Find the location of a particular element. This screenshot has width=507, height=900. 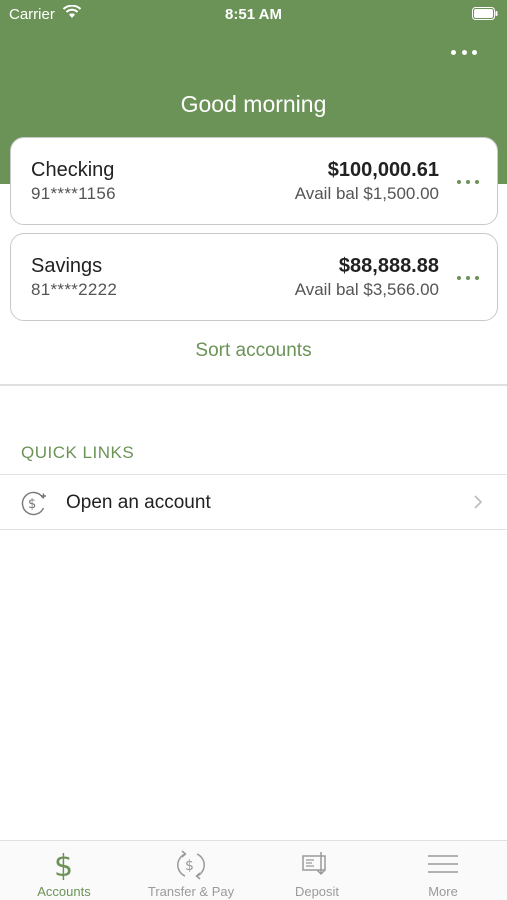

tab-label: Deposit is located at coordinates (317, 891).